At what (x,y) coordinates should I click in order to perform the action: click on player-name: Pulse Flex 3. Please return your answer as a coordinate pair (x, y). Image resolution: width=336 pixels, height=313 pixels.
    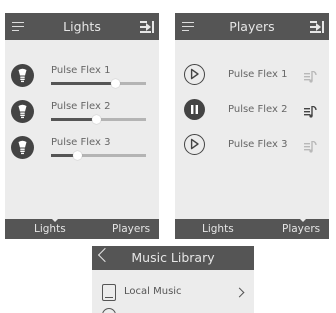
    Looking at the image, I should click on (258, 144).